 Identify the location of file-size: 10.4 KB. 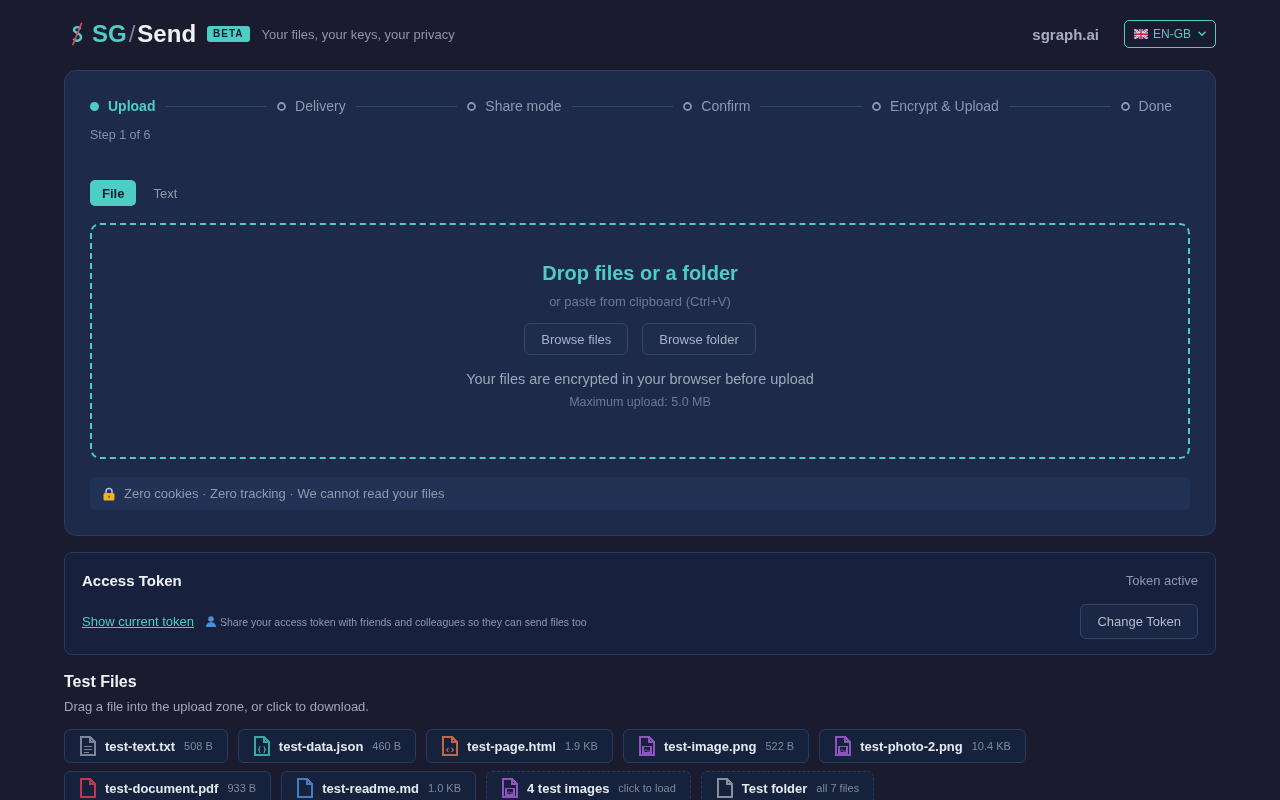
(991, 746).